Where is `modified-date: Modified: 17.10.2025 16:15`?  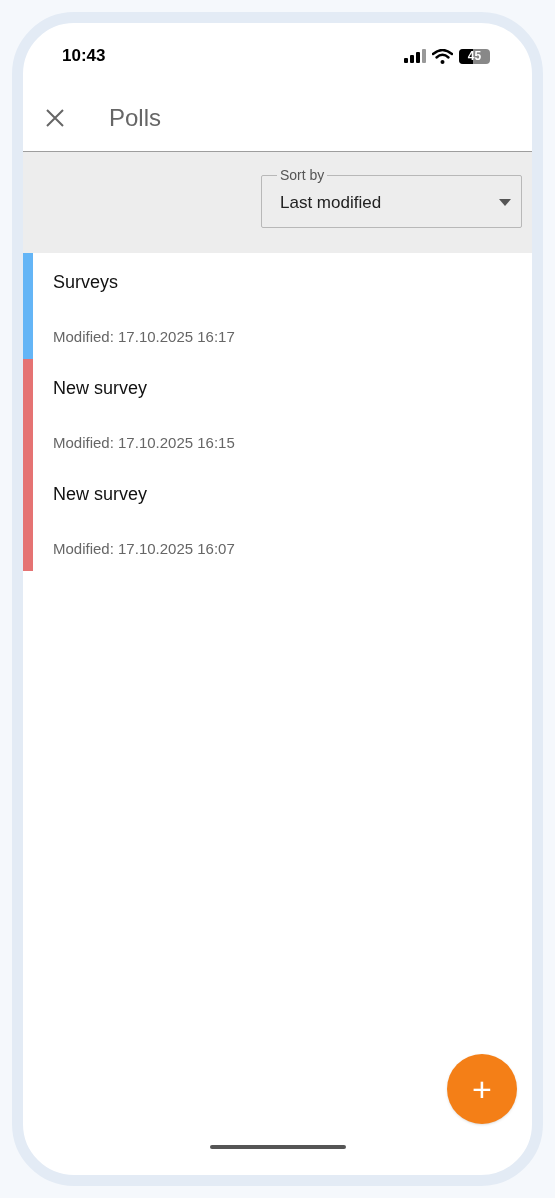
modified-date: Modified: 17.10.2025 16:15 is located at coordinates (144, 443).